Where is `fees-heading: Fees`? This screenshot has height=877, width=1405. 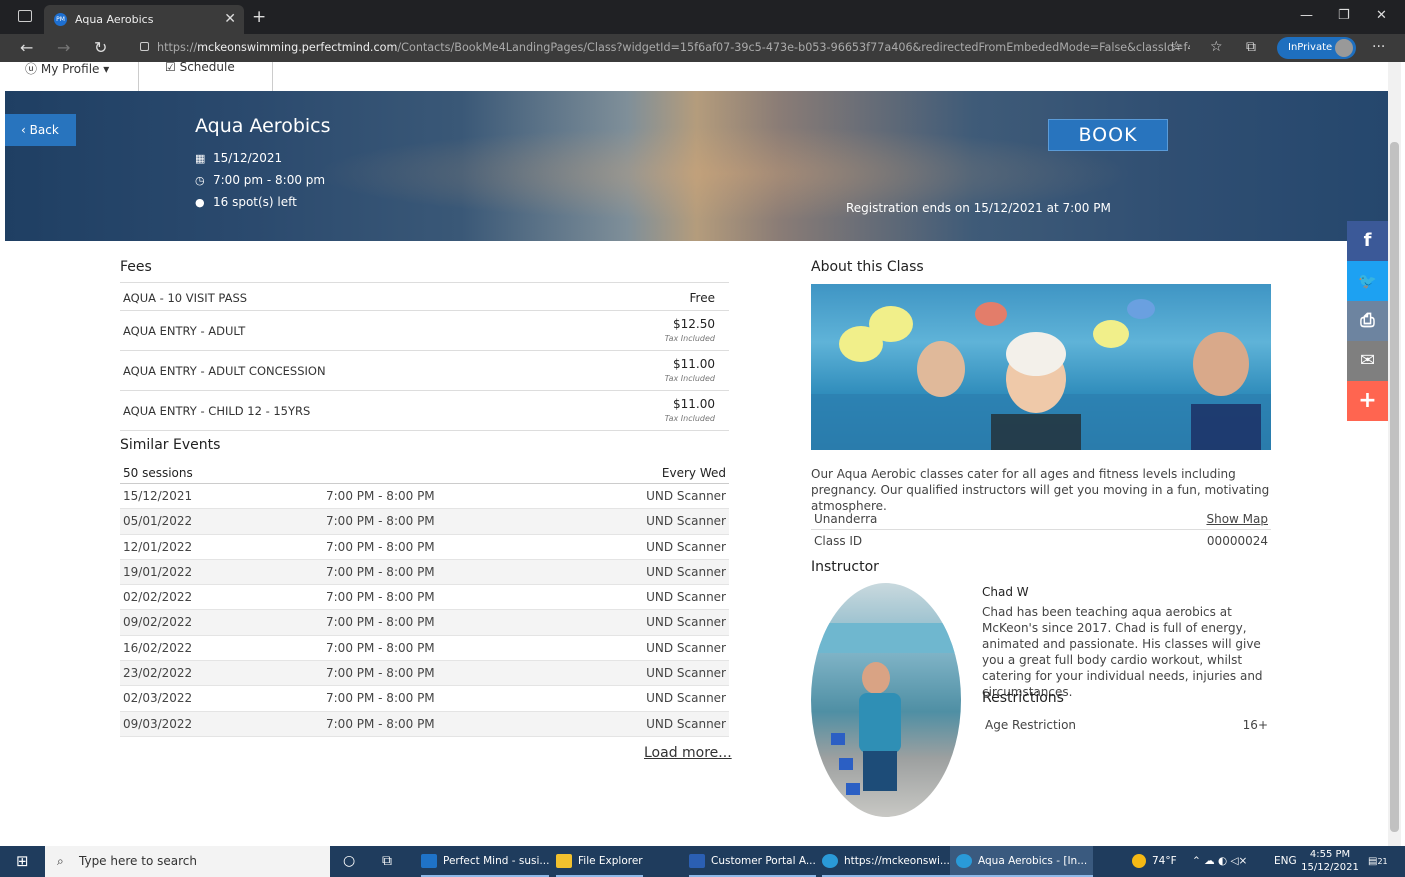 fees-heading: Fees is located at coordinates (136, 267).